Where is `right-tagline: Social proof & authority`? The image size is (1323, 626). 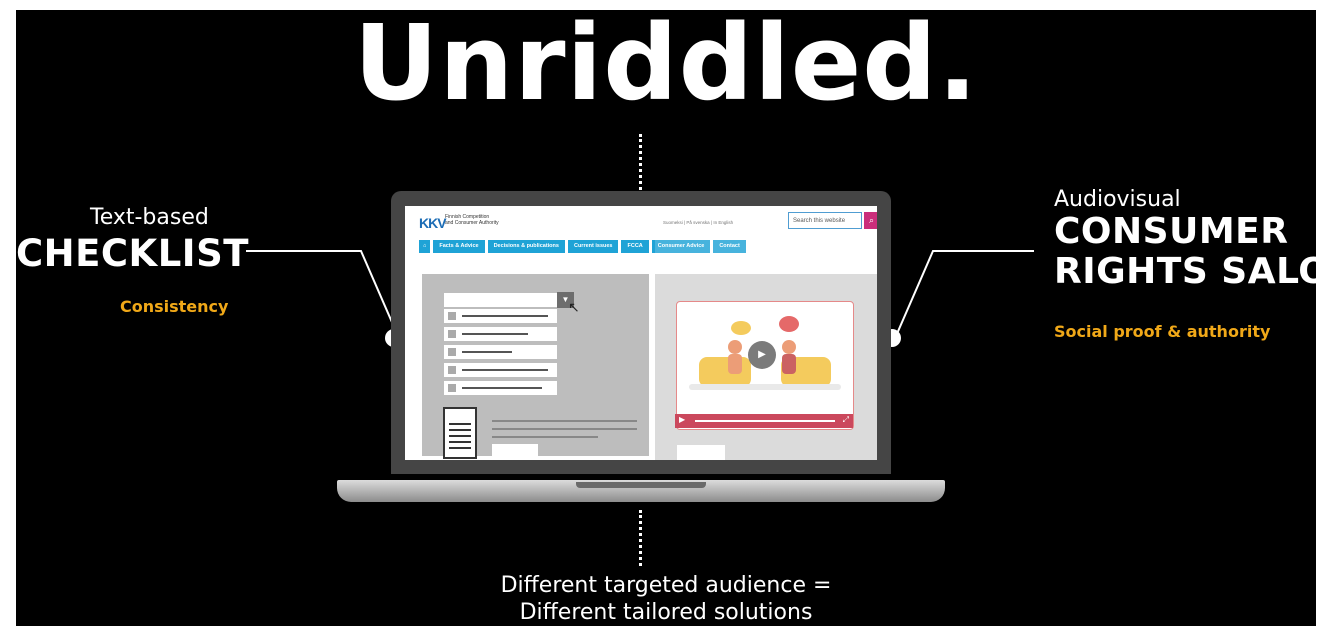 right-tagline: Social proof & authority is located at coordinates (1162, 331).